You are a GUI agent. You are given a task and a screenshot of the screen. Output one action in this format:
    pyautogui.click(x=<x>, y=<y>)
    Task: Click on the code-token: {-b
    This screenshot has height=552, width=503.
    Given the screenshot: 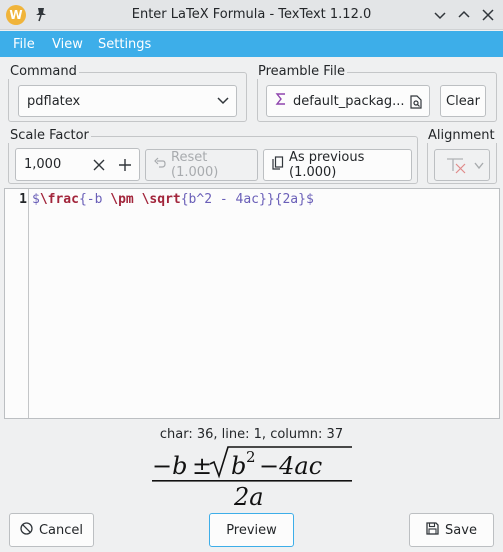 What is the action you would take?
    pyautogui.click(x=94, y=199)
    